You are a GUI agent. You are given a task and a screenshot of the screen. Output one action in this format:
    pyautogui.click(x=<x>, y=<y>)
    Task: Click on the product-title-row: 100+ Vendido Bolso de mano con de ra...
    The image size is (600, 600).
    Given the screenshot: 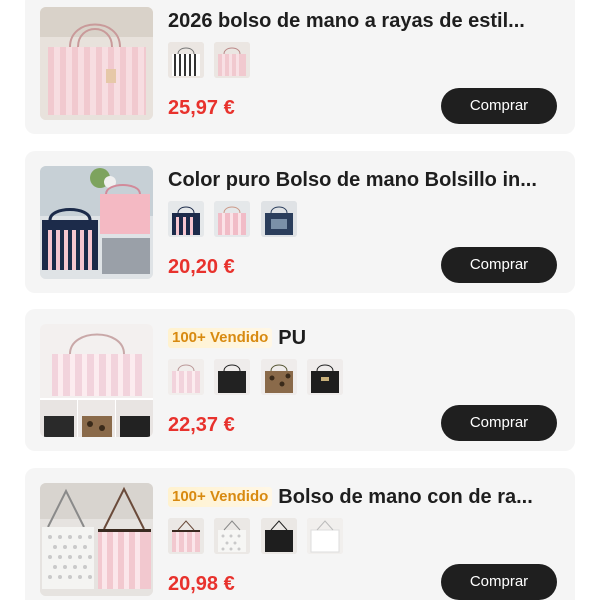 What is the action you would take?
    pyautogui.click(x=365, y=497)
    